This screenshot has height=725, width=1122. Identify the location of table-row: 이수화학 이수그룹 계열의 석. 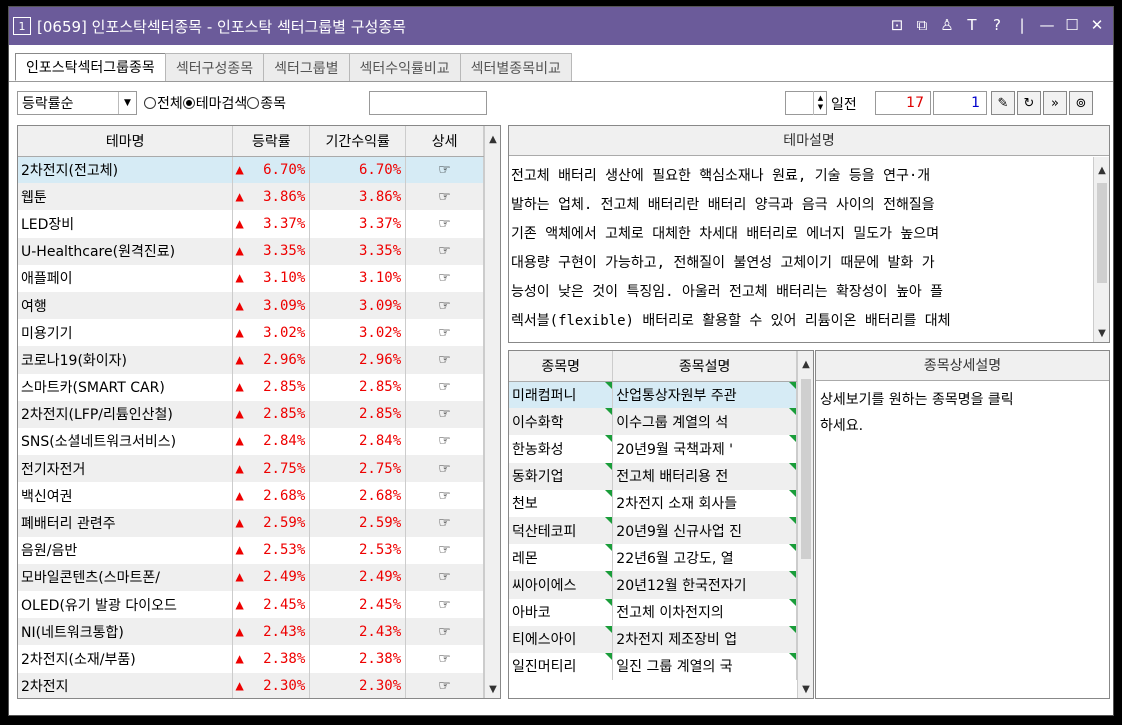
(653, 422).